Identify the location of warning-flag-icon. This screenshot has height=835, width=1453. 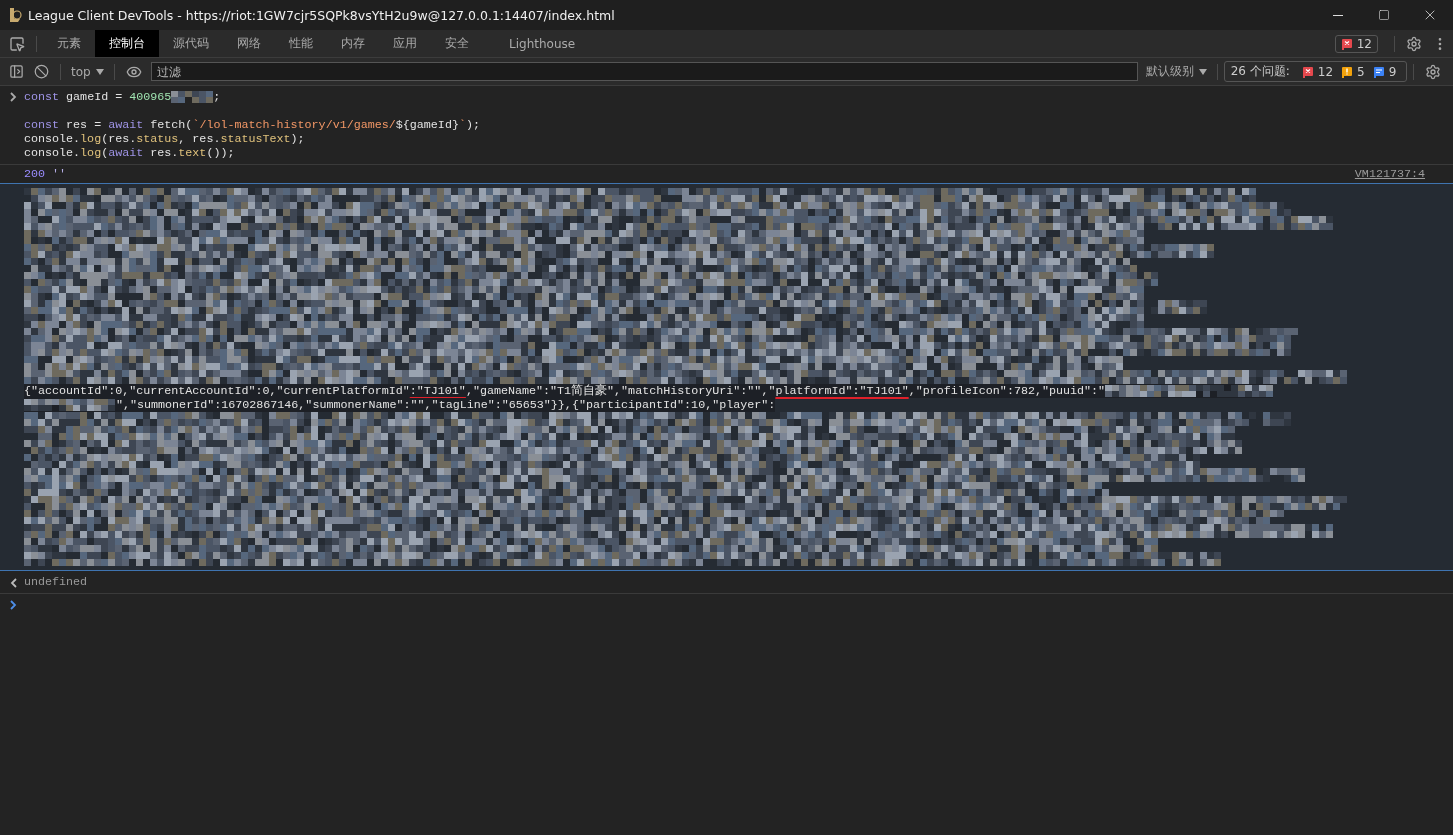
(1347, 71).